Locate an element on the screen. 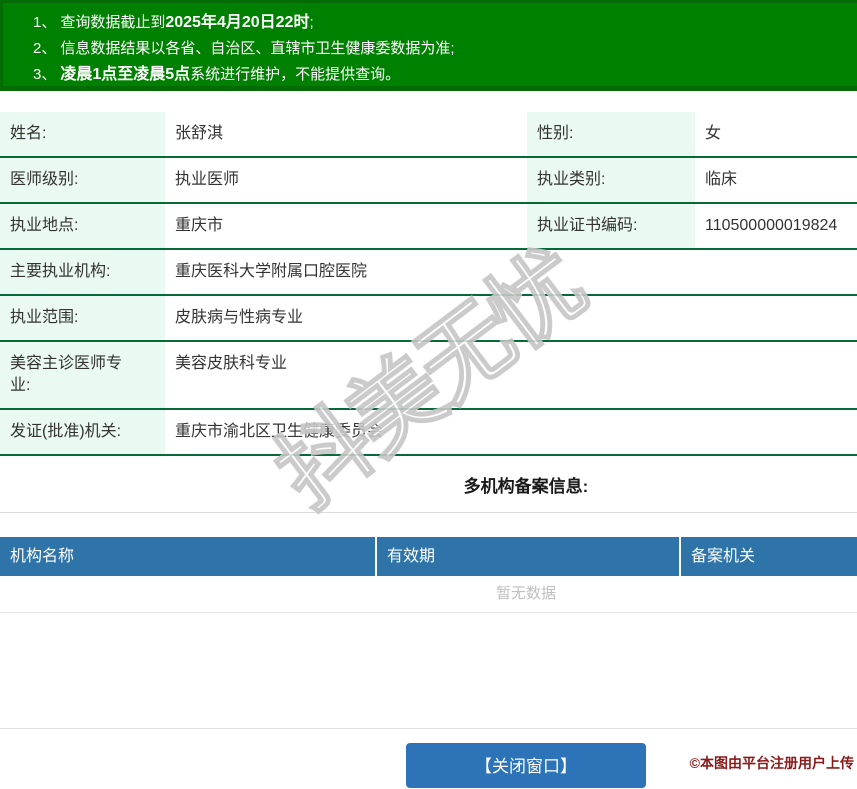 Image resolution: width=857 pixels, height=789 pixels. notice-text: 系统进行维护，不能提供查询。 is located at coordinates (295, 74).